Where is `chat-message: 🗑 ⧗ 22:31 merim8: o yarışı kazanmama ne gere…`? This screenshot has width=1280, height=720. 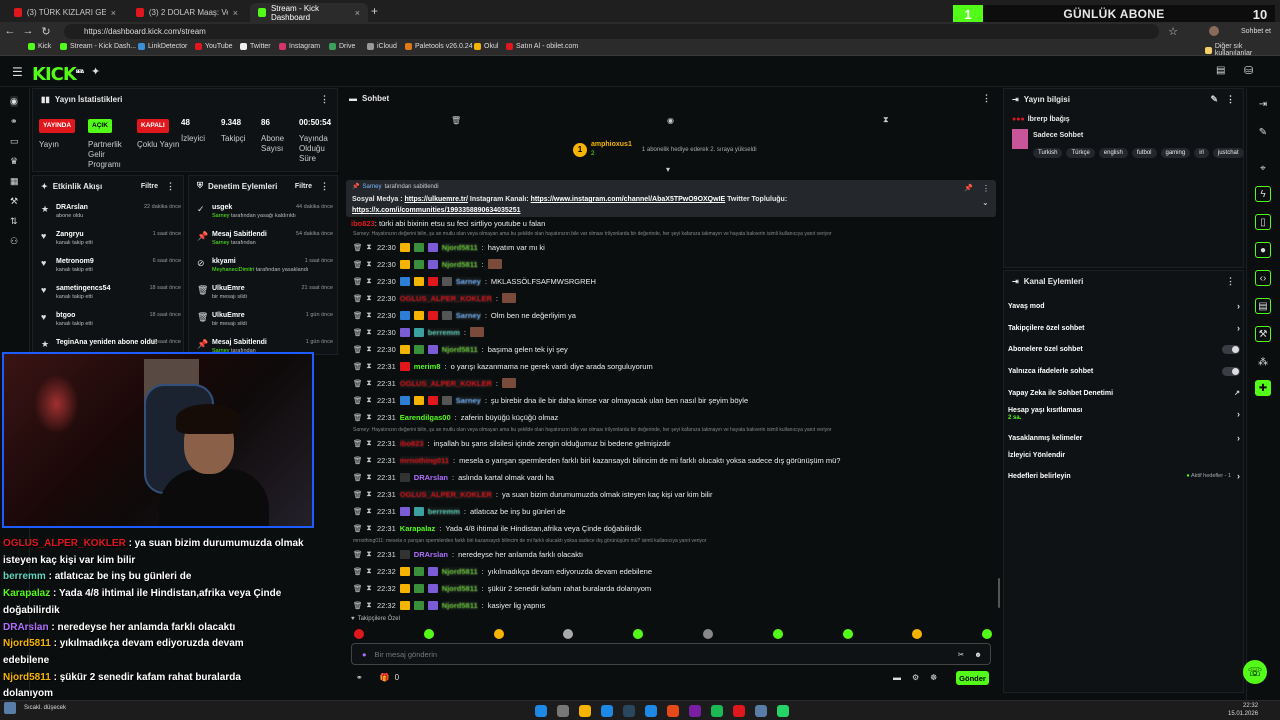 chat-message: 🗑 ⧗ 22:31 merim8: o yarışı kazanmama ne gere… is located at coordinates (503, 366).